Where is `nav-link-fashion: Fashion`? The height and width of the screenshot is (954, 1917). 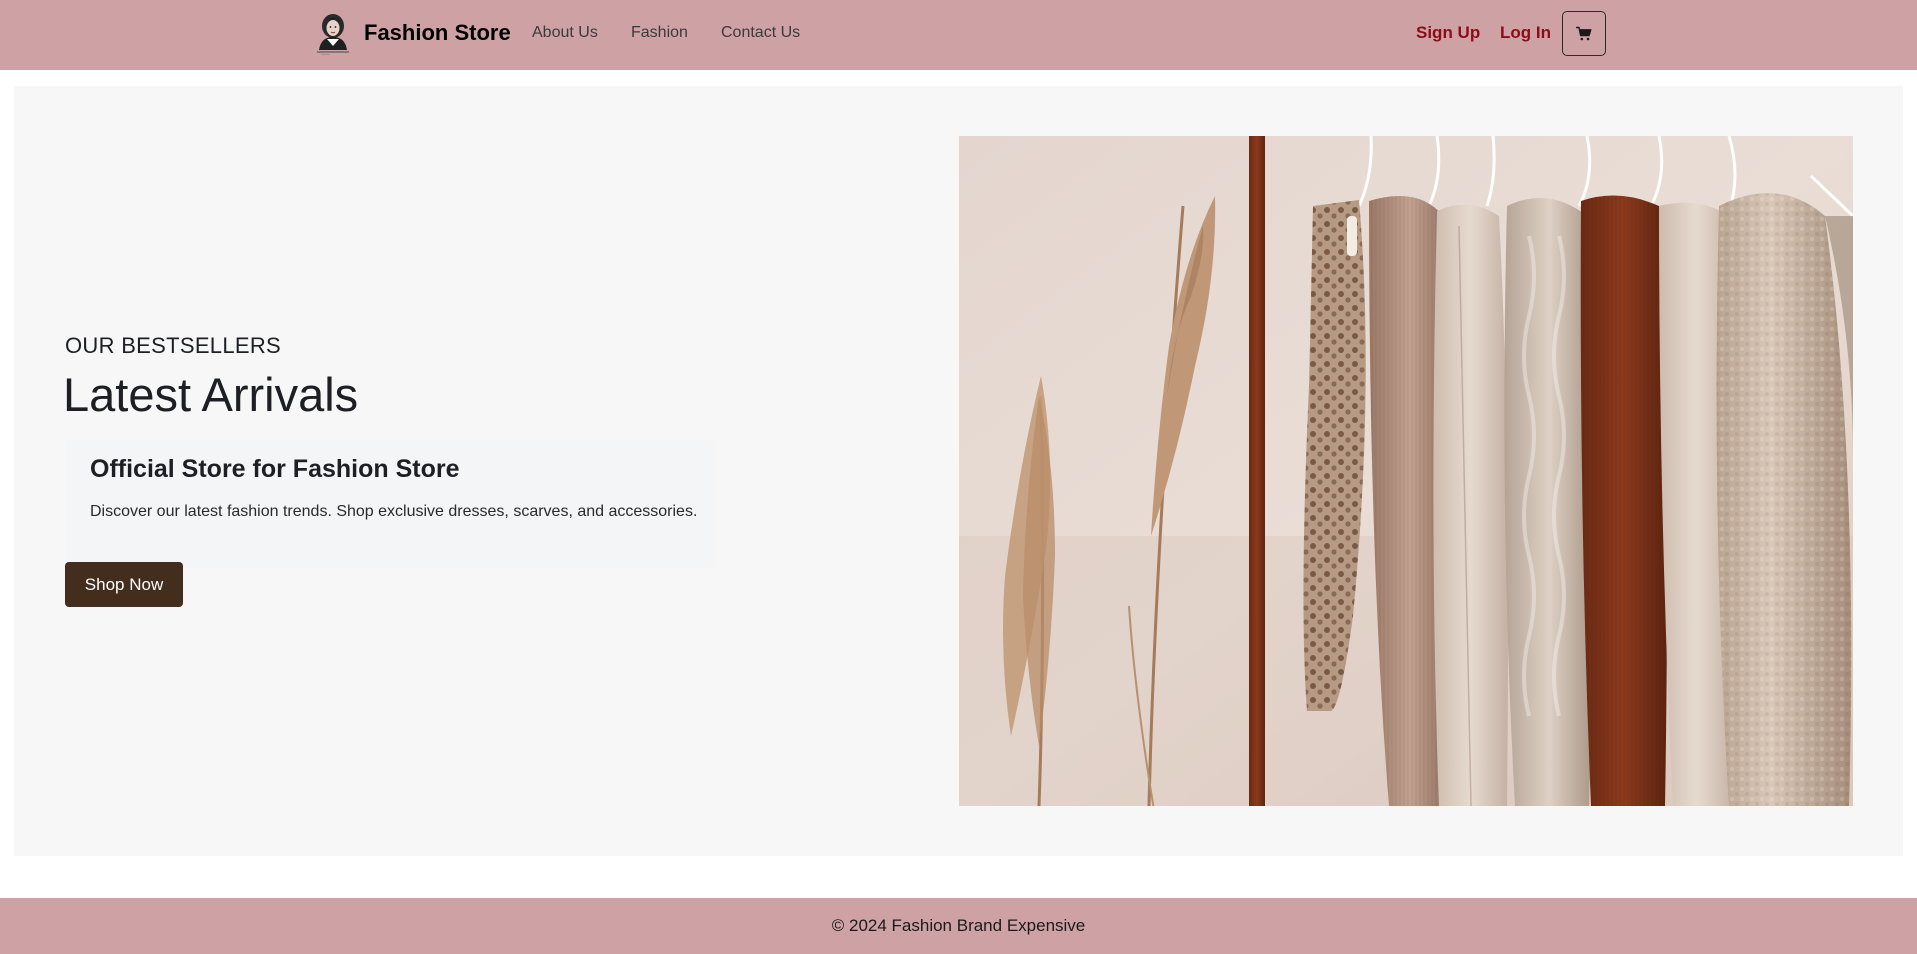 nav-link-fashion: Fashion is located at coordinates (659, 33).